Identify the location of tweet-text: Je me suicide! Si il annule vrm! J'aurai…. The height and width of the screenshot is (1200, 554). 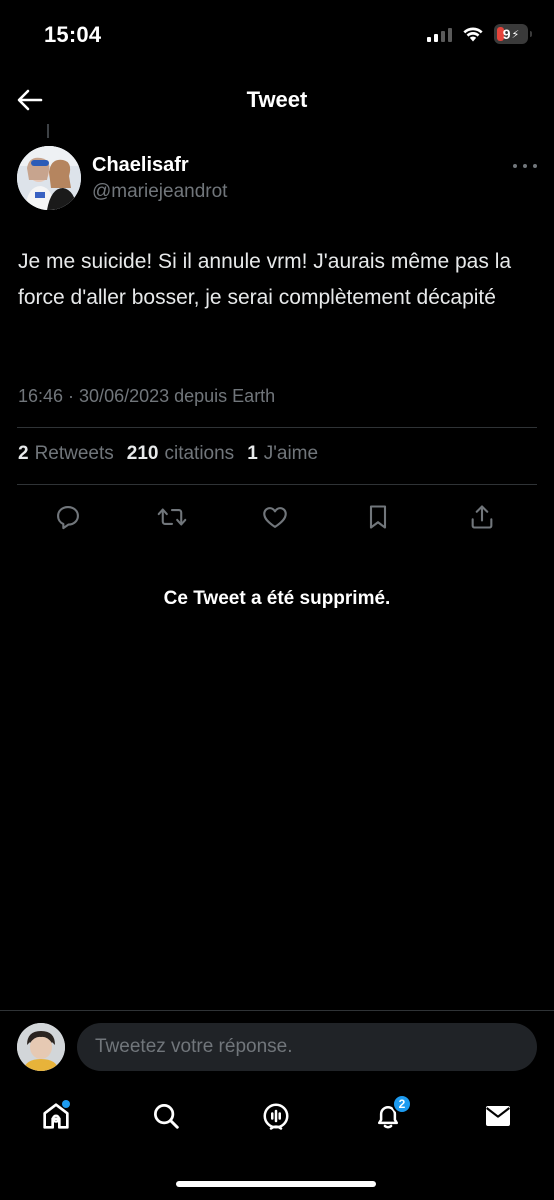
(265, 279).